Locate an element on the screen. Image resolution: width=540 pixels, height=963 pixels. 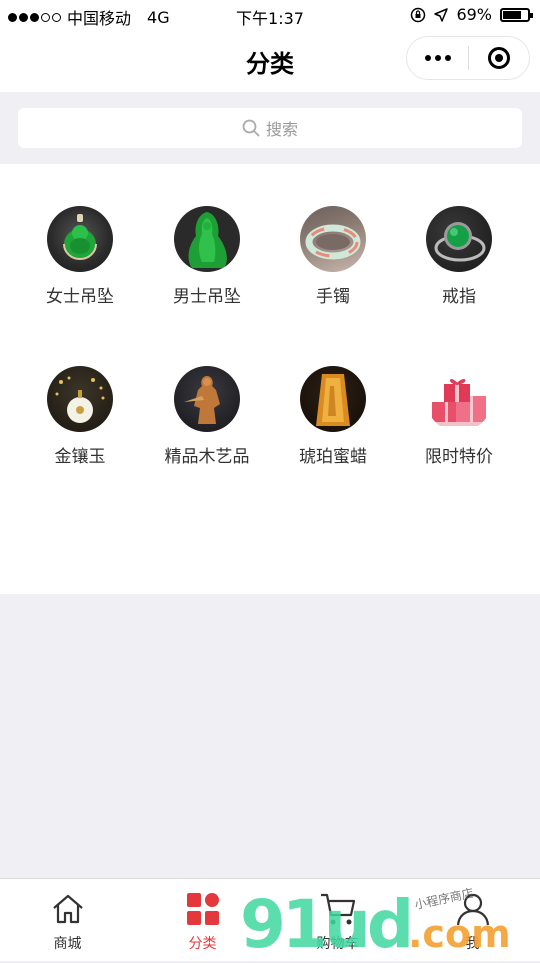
category-item-flash-sale: 限时特价 is located at coordinates (459, 416).